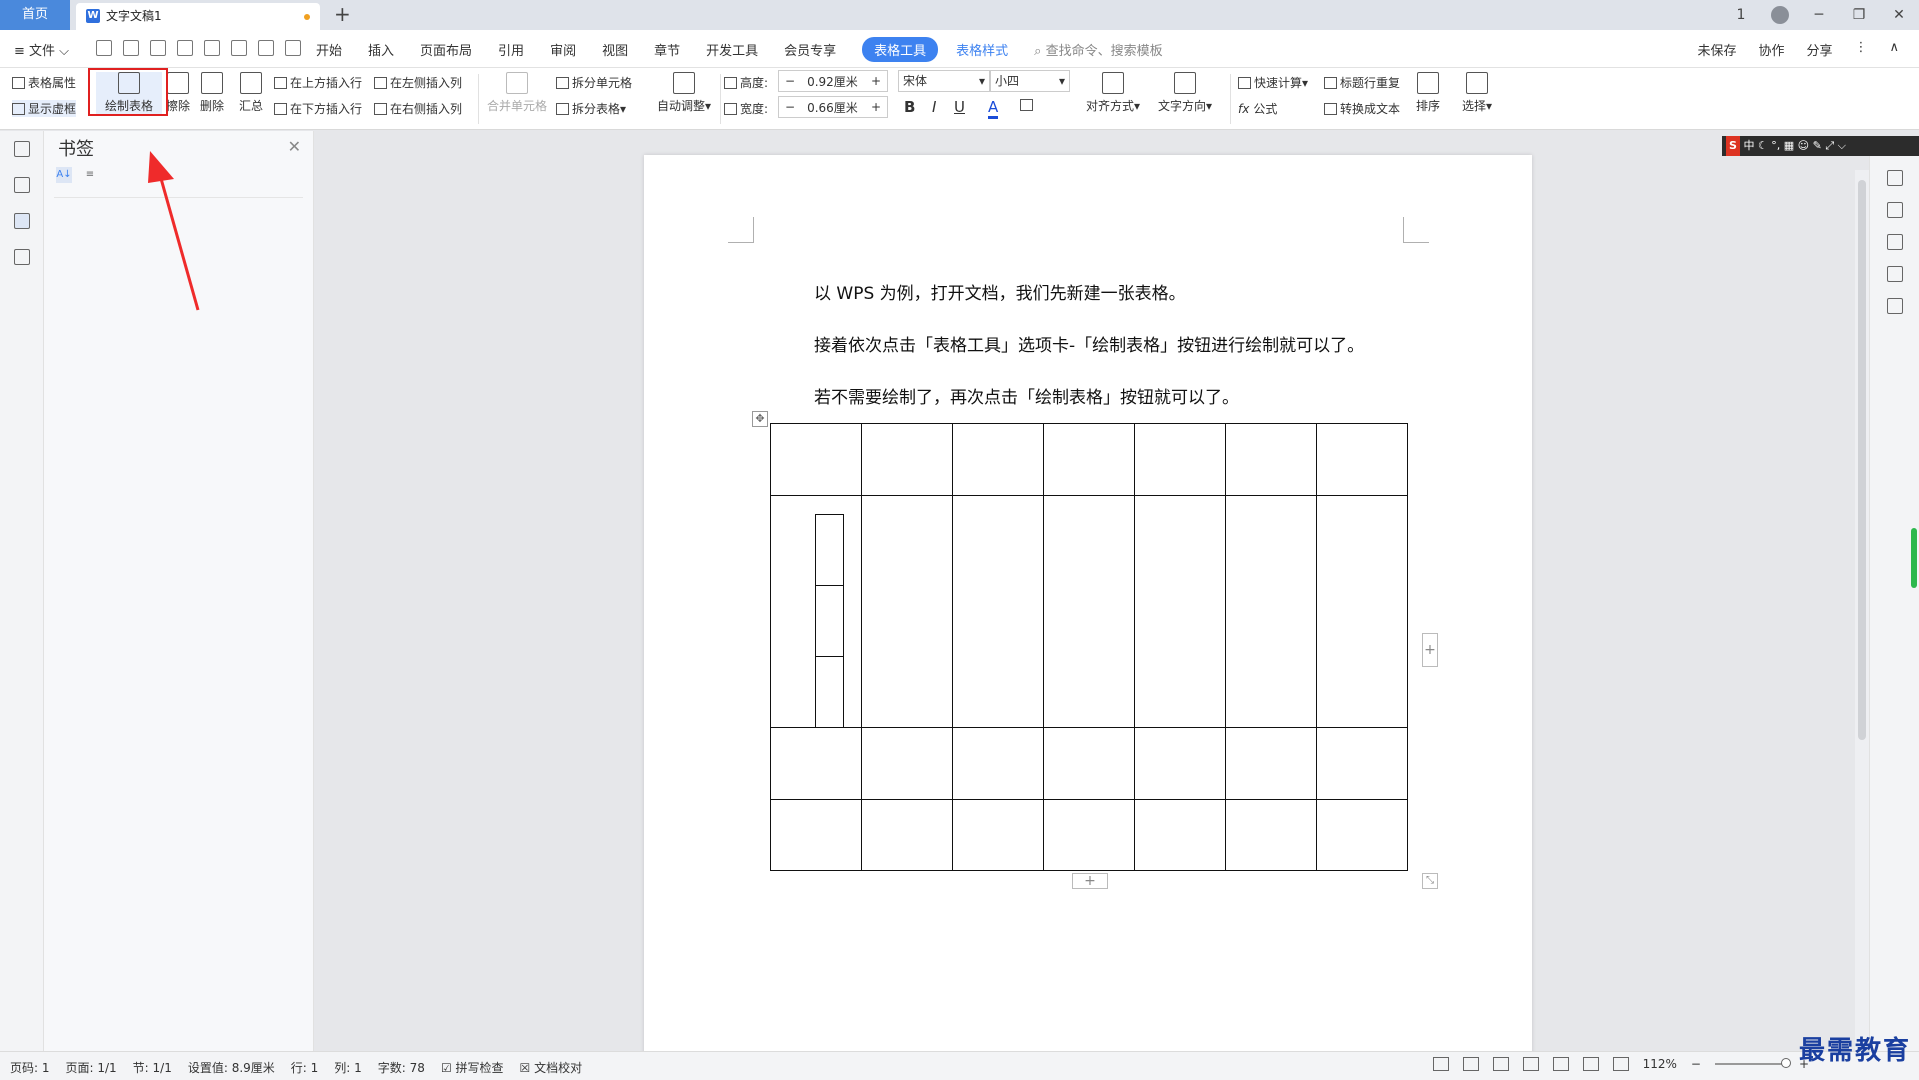 Image resolution: width=1919 pixels, height=1080 pixels. I want to click on formula-button: fx 公式, so click(1257, 108).